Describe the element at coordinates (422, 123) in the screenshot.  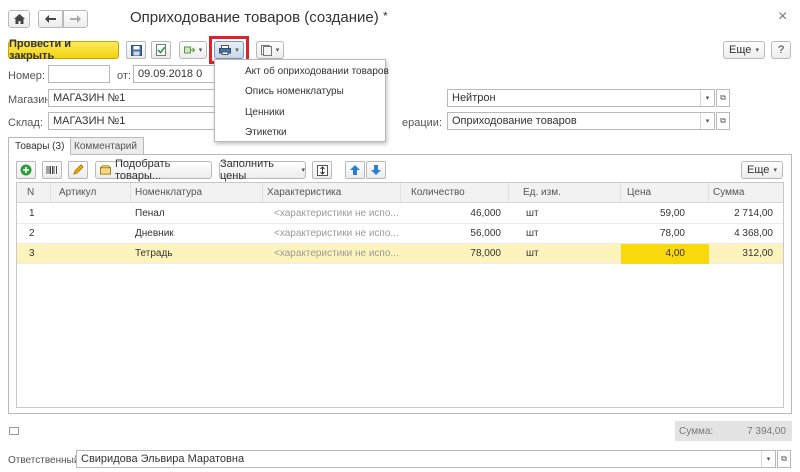
I see `operation-label: ерации:` at that location.